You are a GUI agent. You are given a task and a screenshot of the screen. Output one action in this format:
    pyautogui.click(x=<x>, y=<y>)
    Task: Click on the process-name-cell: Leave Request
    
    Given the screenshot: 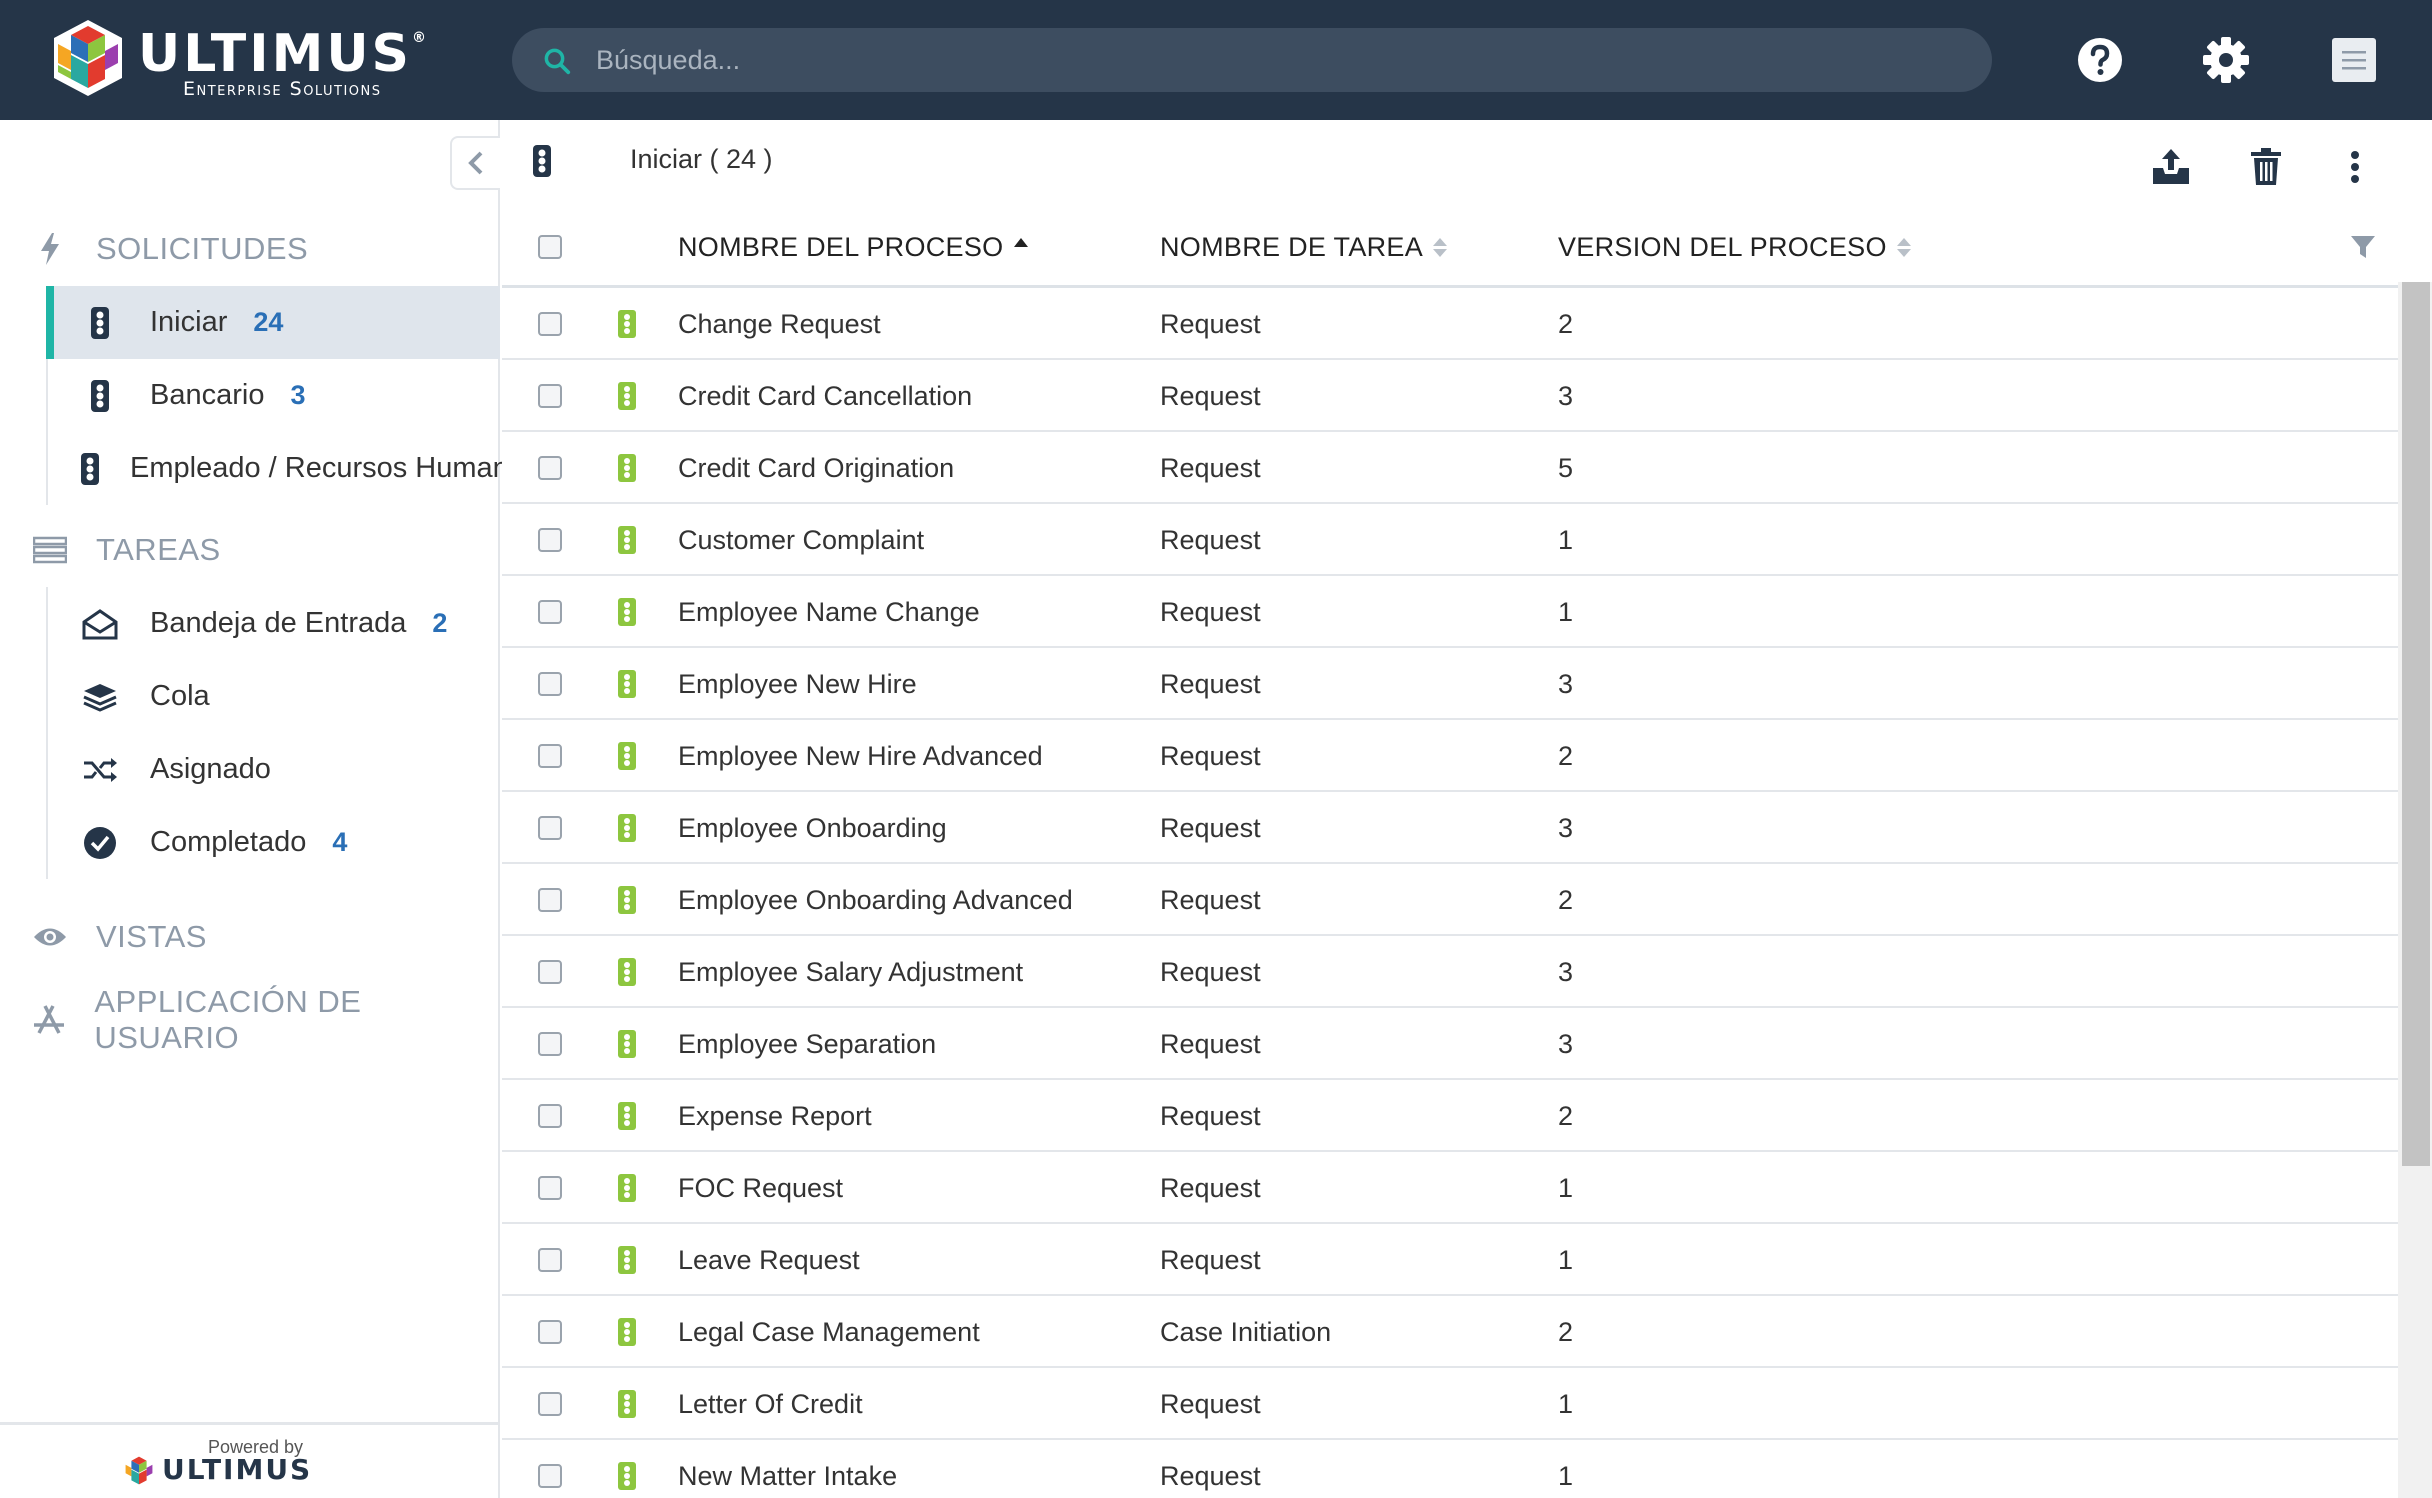 What is the action you would take?
    pyautogui.click(x=769, y=1260)
    